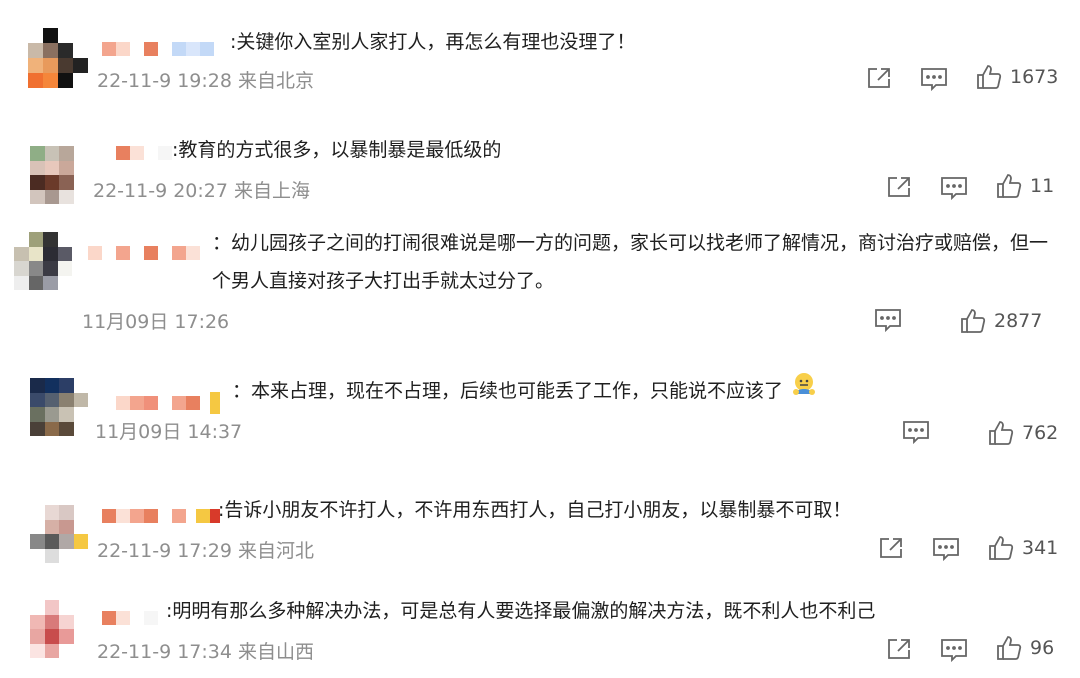 This screenshot has width=1080, height=678. What do you see at coordinates (1018, 321) in the screenshot?
I see `like-count: 2877` at bounding box center [1018, 321].